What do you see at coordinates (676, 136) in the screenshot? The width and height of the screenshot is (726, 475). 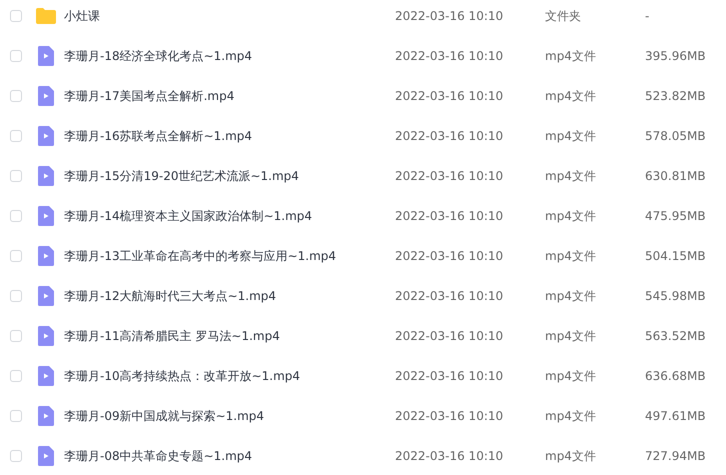 I see `file-size: 578.05MB` at bounding box center [676, 136].